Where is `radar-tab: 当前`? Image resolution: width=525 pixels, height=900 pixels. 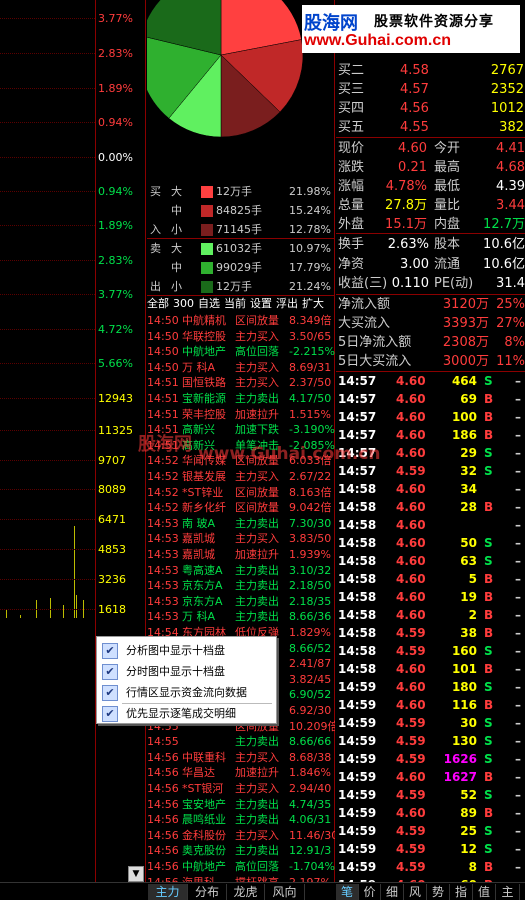 radar-tab: 当前 is located at coordinates (235, 303).